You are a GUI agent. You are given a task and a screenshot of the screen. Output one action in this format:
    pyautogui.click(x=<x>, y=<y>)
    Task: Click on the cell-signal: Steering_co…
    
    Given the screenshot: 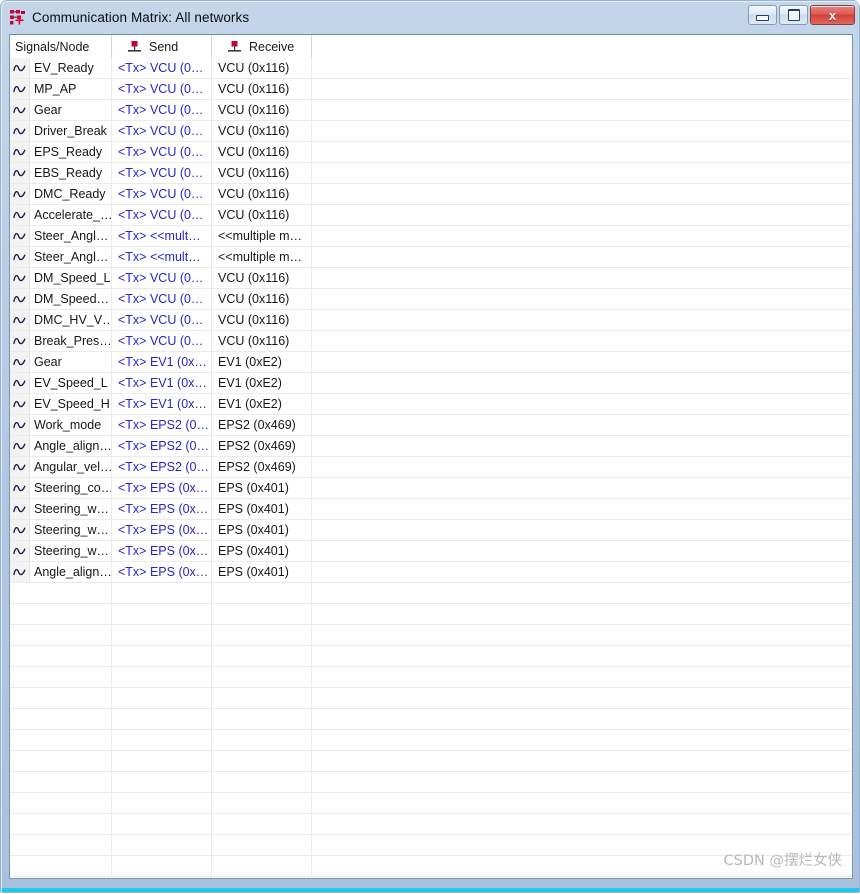 What is the action you would take?
    pyautogui.click(x=61, y=488)
    